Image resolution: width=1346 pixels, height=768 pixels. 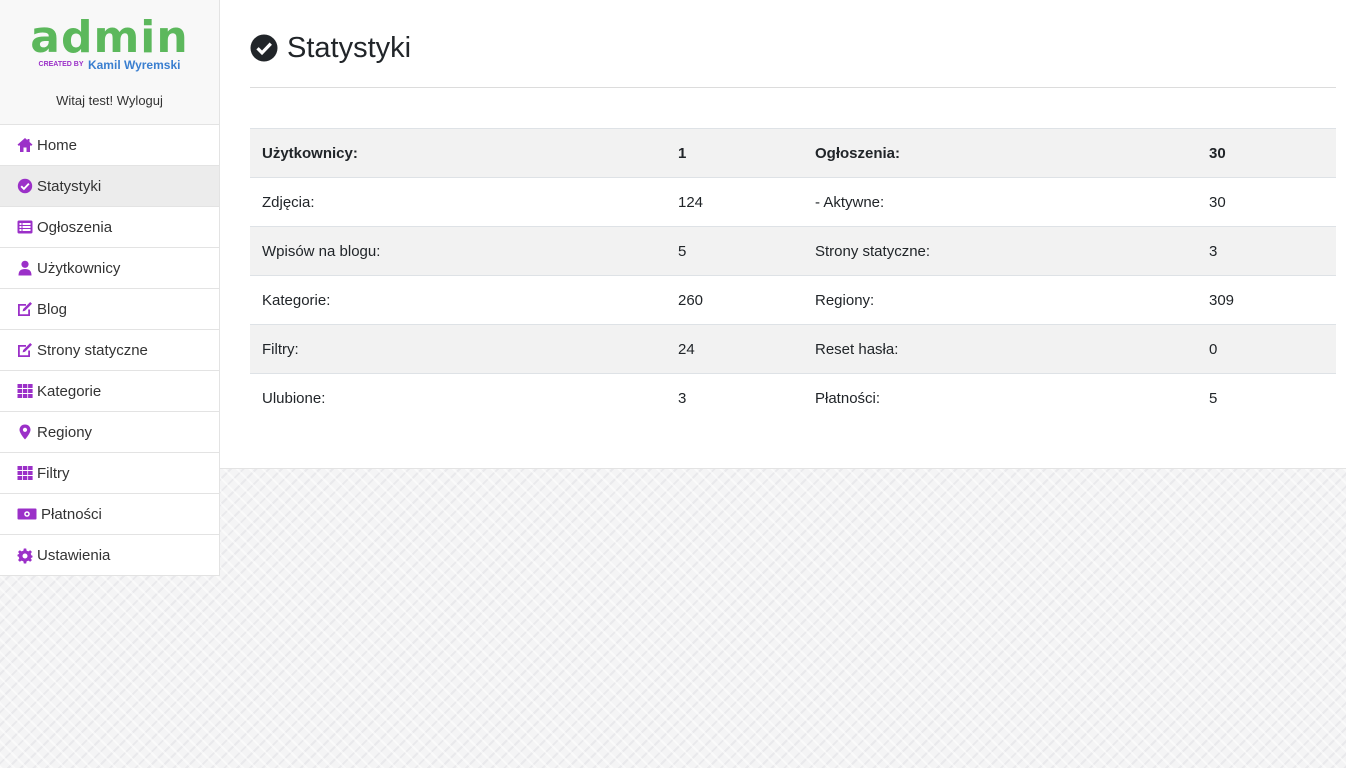 What do you see at coordinates (294, 398) in the screenshot?
I see `stat-label: Ulubione:` at bounding box center [294, 398].